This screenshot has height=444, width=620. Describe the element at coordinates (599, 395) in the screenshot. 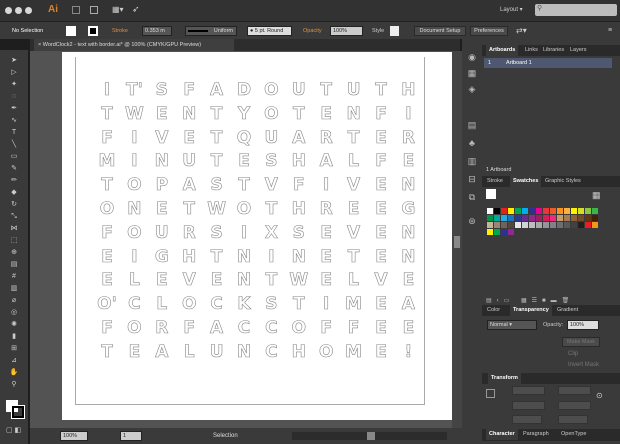

I see `constrain-proportions-icon: ⊙` at that location.